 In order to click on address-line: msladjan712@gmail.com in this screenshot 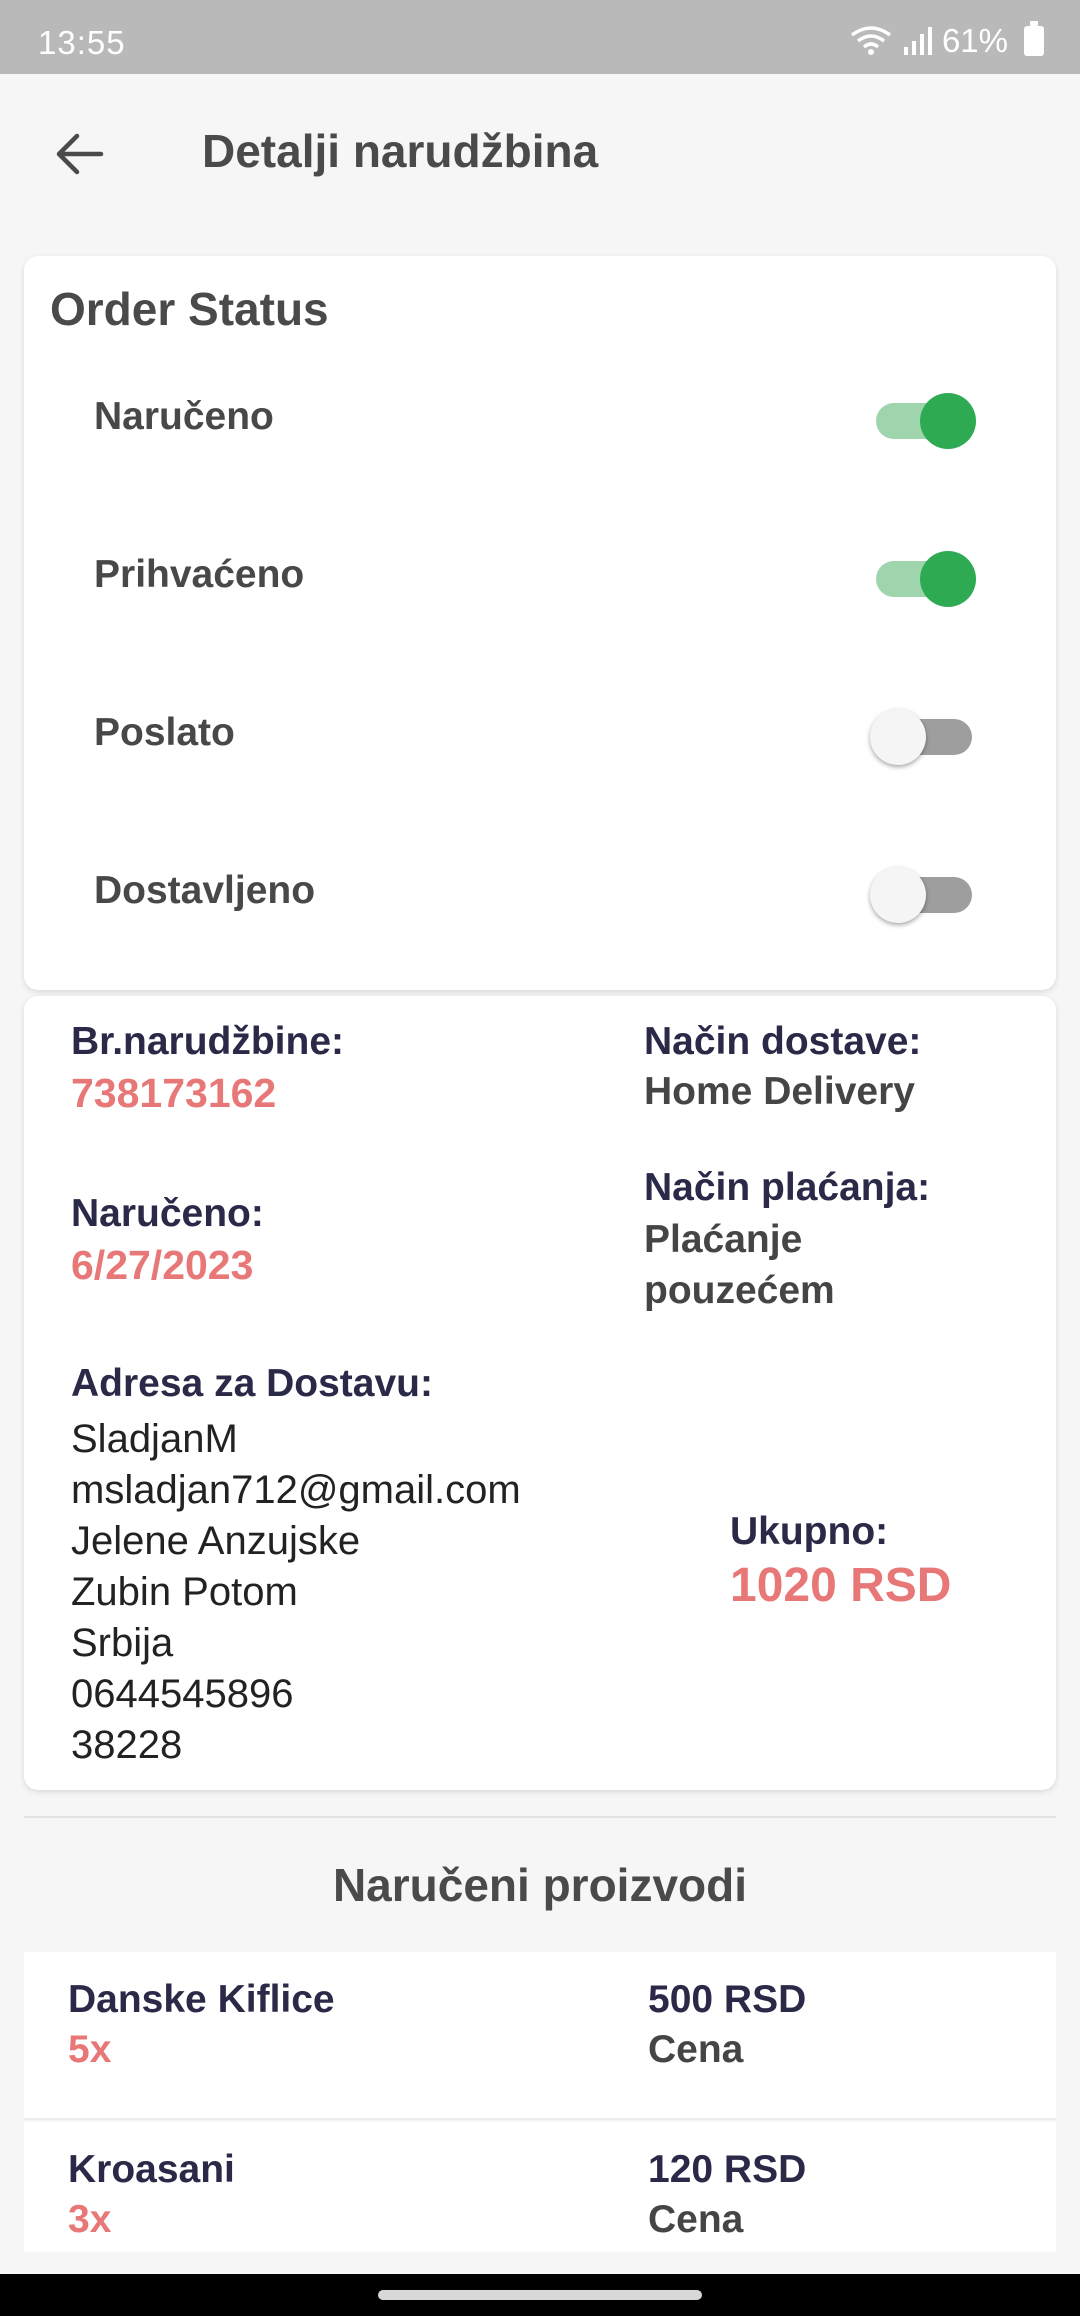, I will do `click(296, 1490)`.